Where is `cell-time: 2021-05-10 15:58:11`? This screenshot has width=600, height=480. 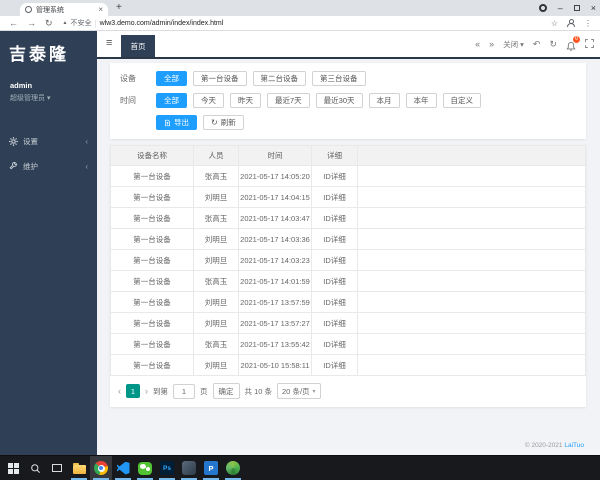
cell-time: 2021-05-10 15:58:11 is located at coordinates (275, 365).